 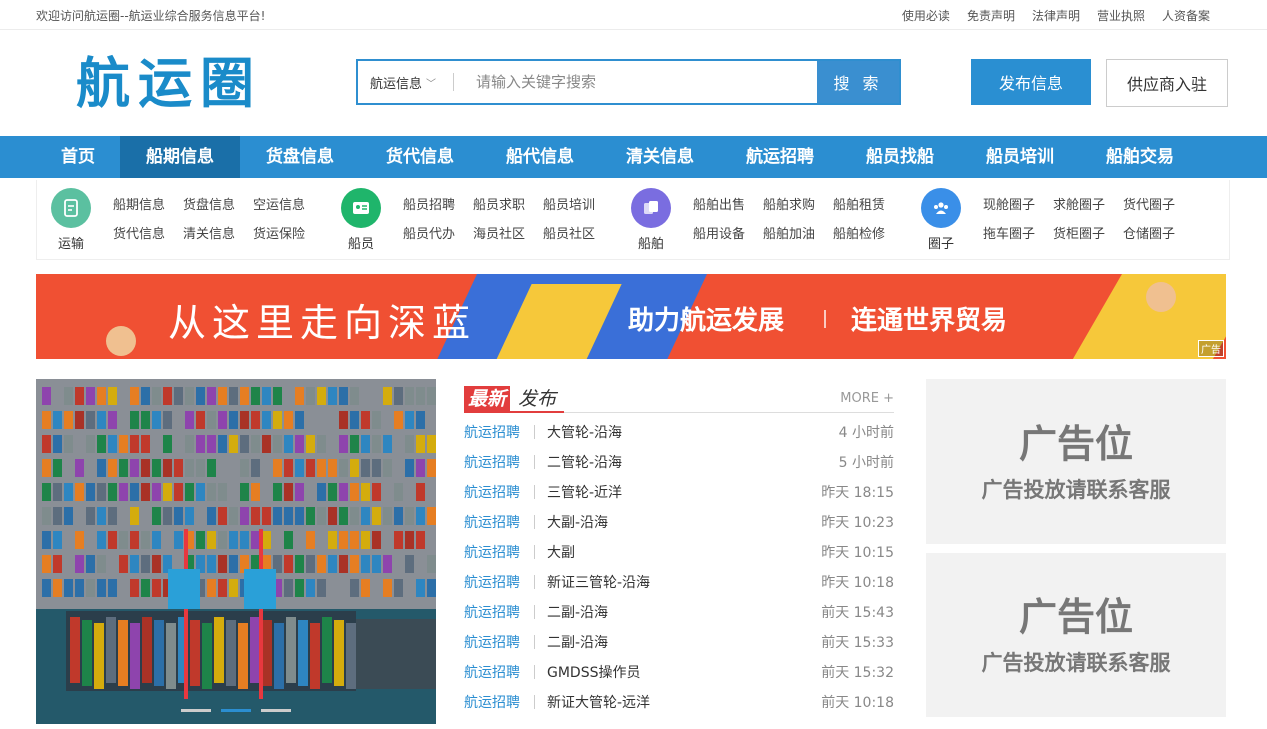 I want to click on list-item: 航运招聘 大管轮-沿海 4 小时前, so click(x=679, y=432).